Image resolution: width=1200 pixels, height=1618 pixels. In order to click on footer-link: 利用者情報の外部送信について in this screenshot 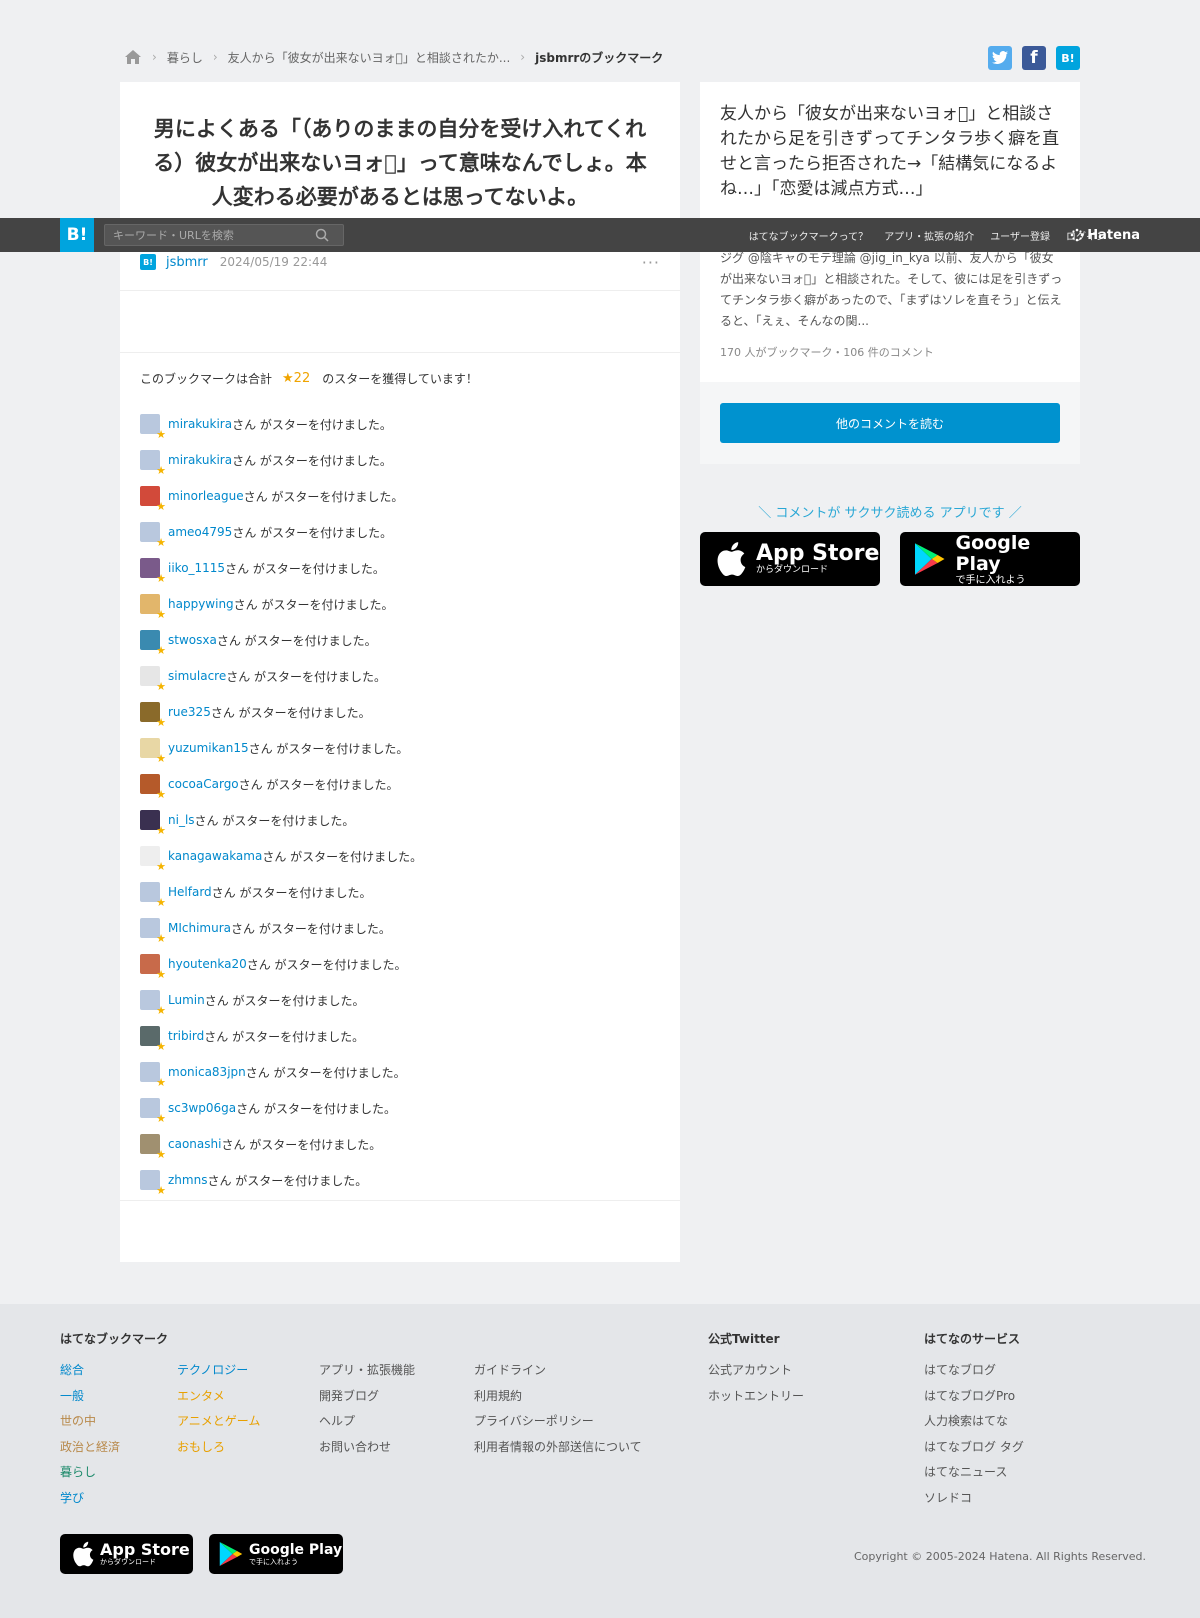, I will do `click(558, 1450)`.